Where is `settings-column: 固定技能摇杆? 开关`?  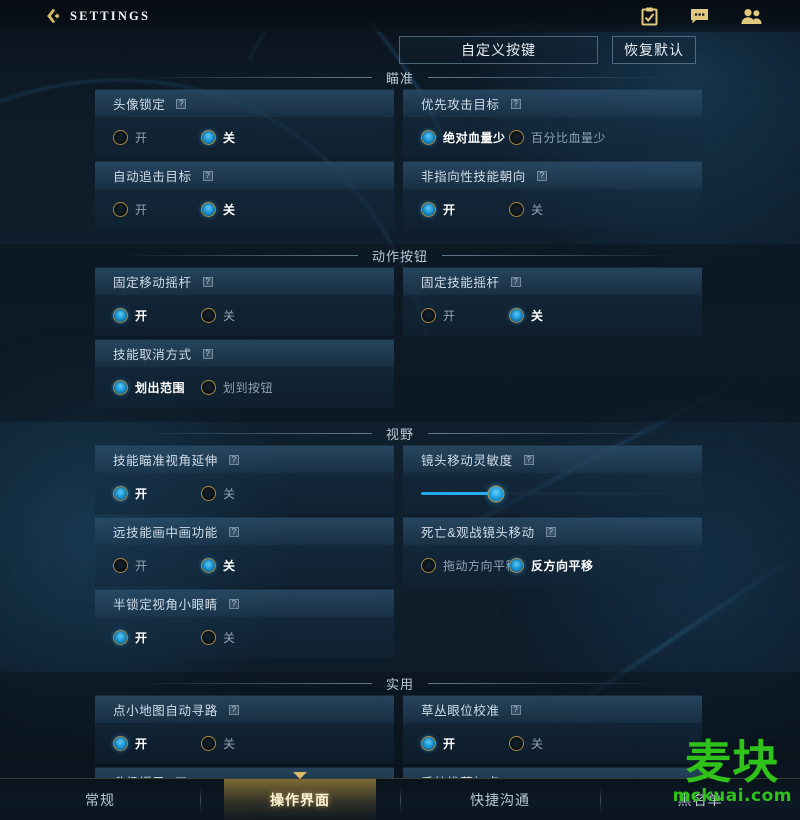
settings-column: 固定技能摇杆? 开关 is located at coordinates (552, 337).